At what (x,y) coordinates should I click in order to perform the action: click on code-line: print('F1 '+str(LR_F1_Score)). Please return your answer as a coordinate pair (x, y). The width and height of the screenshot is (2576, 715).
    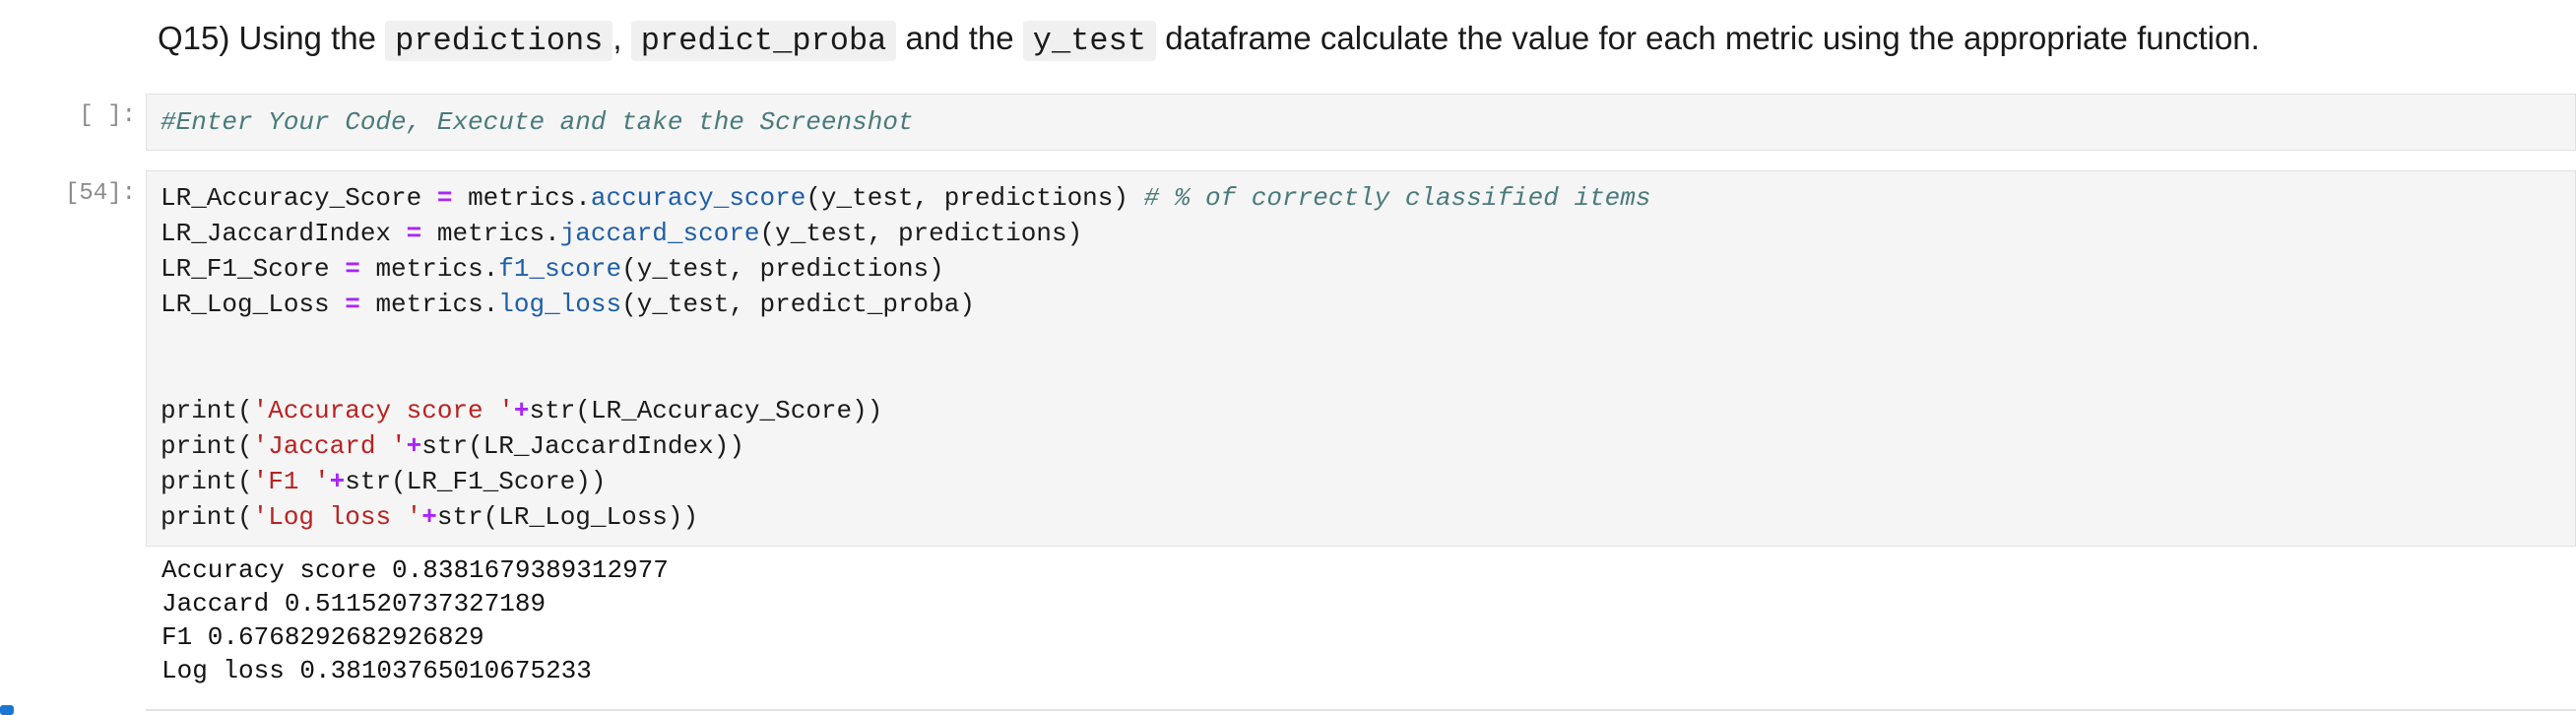
    Looking at the image, I should click on (384, 481).